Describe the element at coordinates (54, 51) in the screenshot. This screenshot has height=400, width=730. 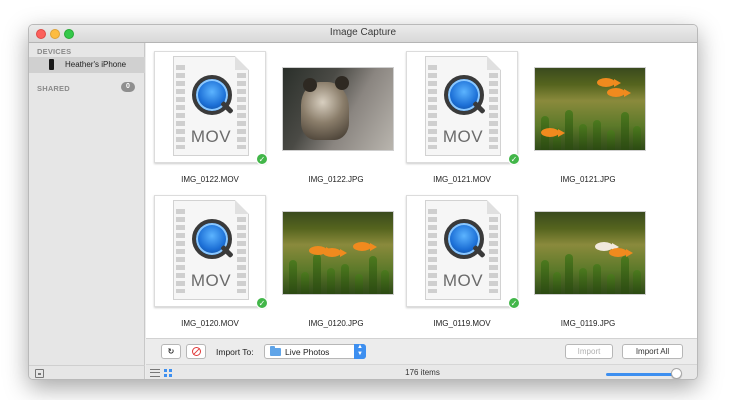
I see `devices-header: DEVICES` at that location.